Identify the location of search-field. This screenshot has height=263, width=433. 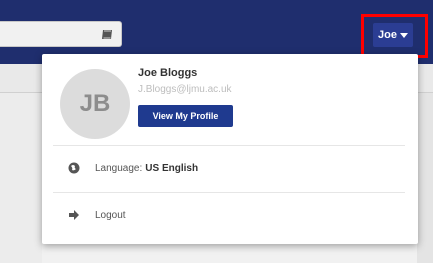
(61, 34).